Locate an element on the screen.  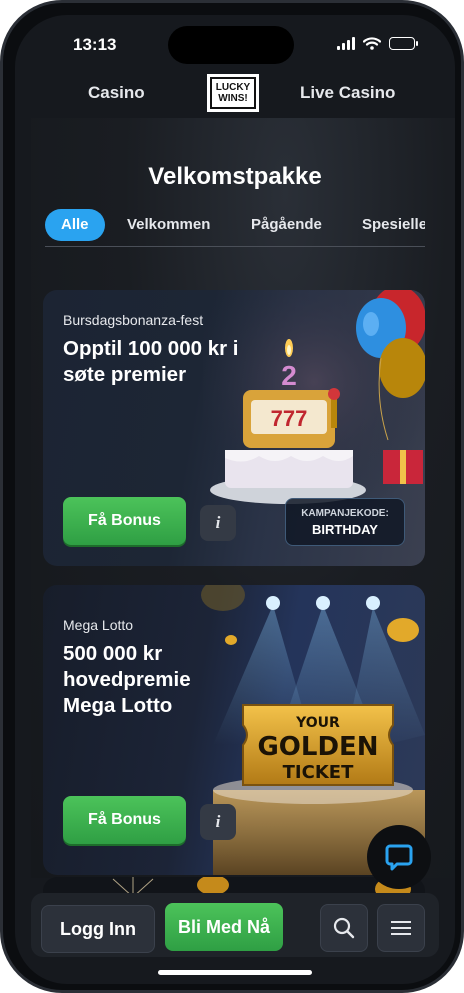
lucky-wins-logo: LUCKY WINS! is located at coordinates (233, 93).